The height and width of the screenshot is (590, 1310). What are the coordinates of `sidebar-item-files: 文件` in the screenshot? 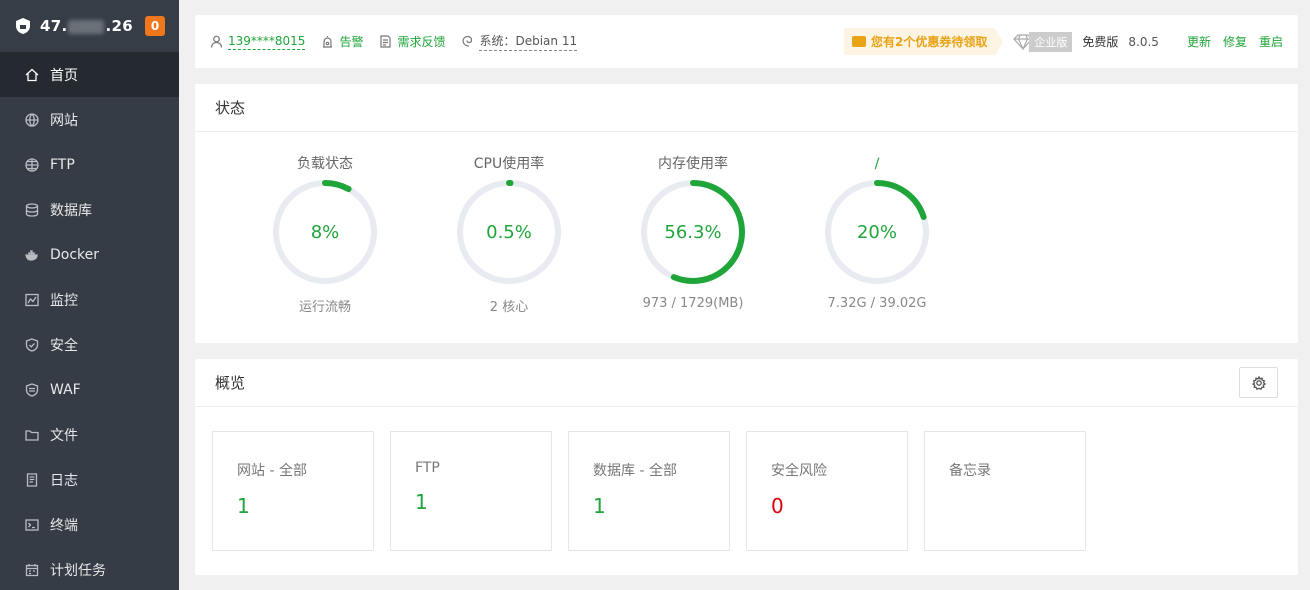 It's located at (89, 434).